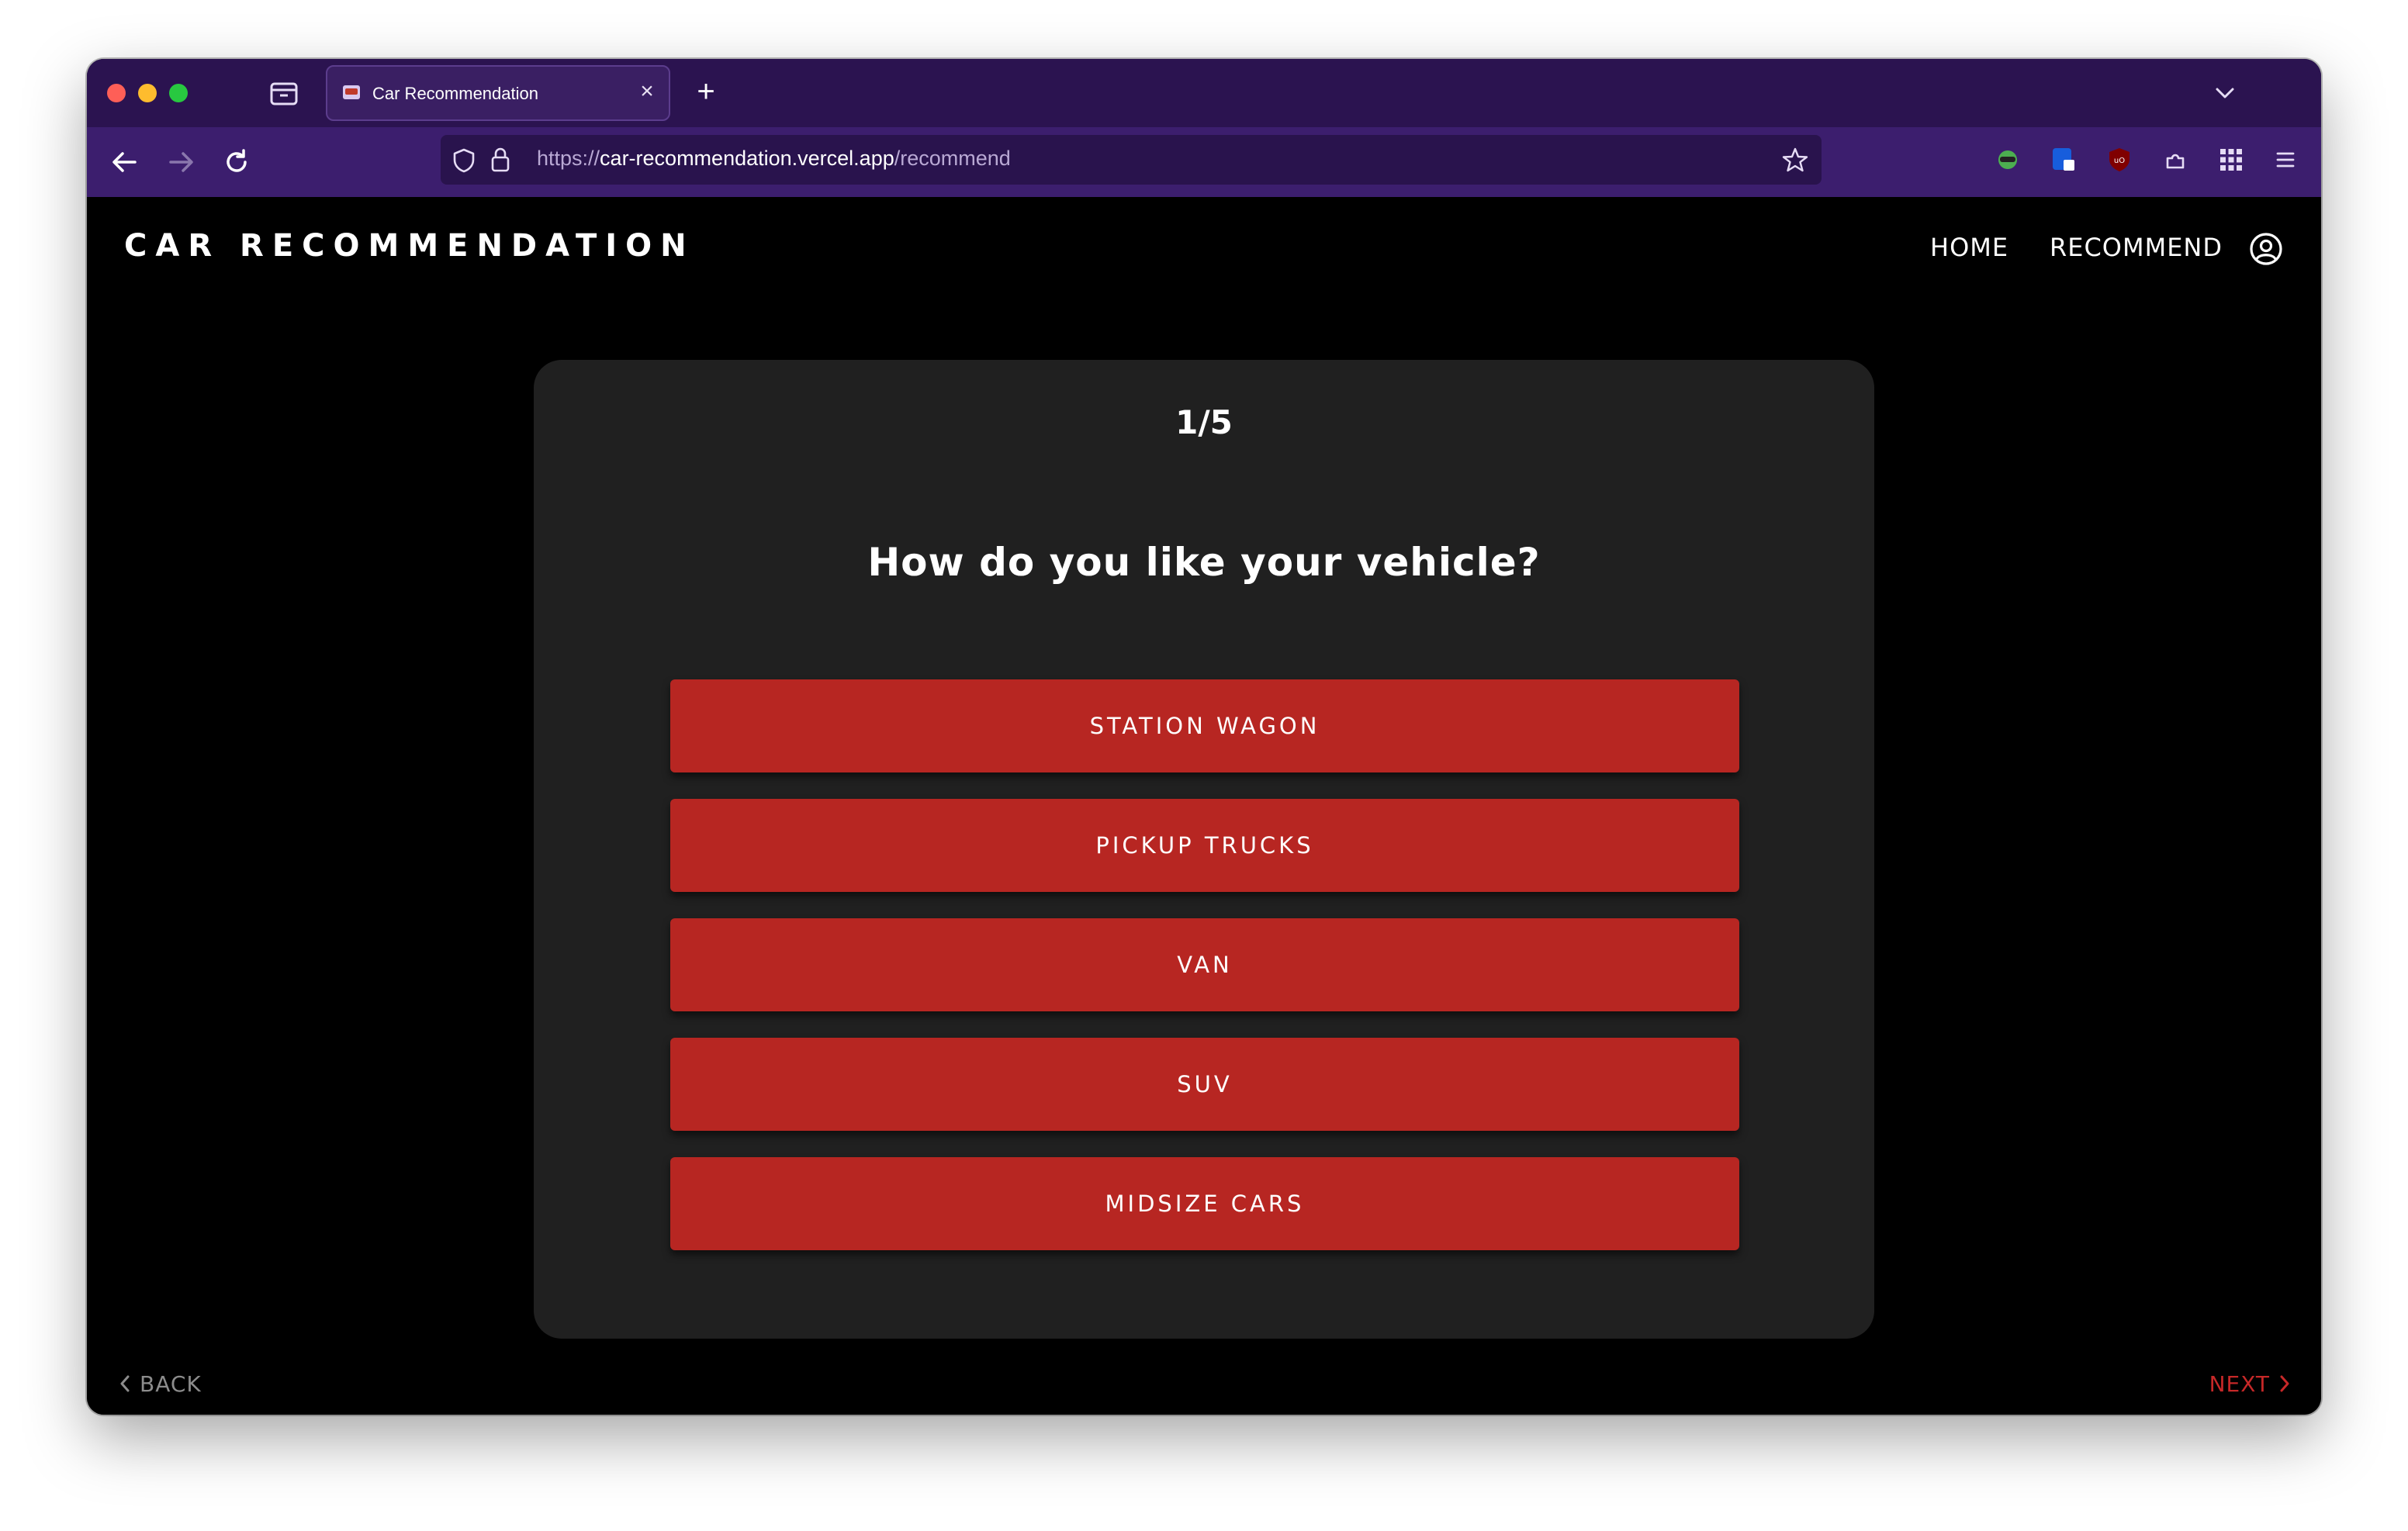 This screenshot has height=1531, width=2408. I want to click on close-window-button, so click(116, 93).